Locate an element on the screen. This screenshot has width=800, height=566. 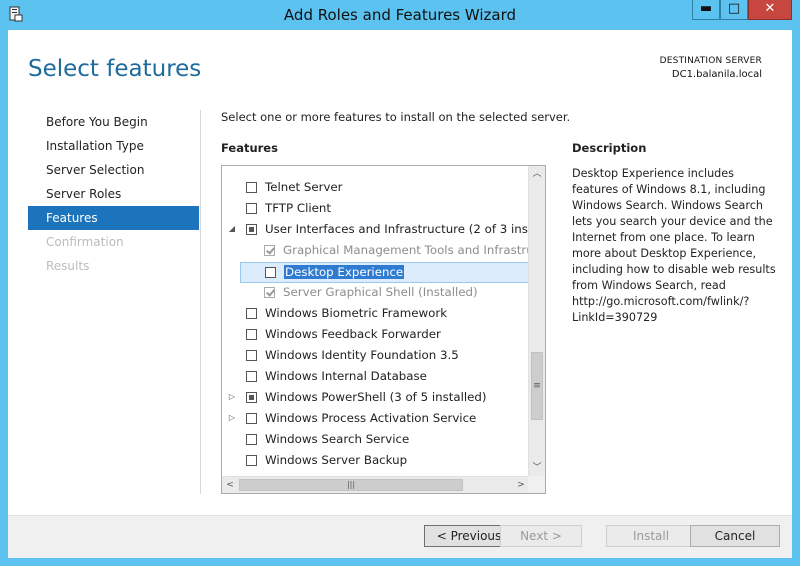
scroll-right-arrow-icon: > is located at coordinates (521, 485).